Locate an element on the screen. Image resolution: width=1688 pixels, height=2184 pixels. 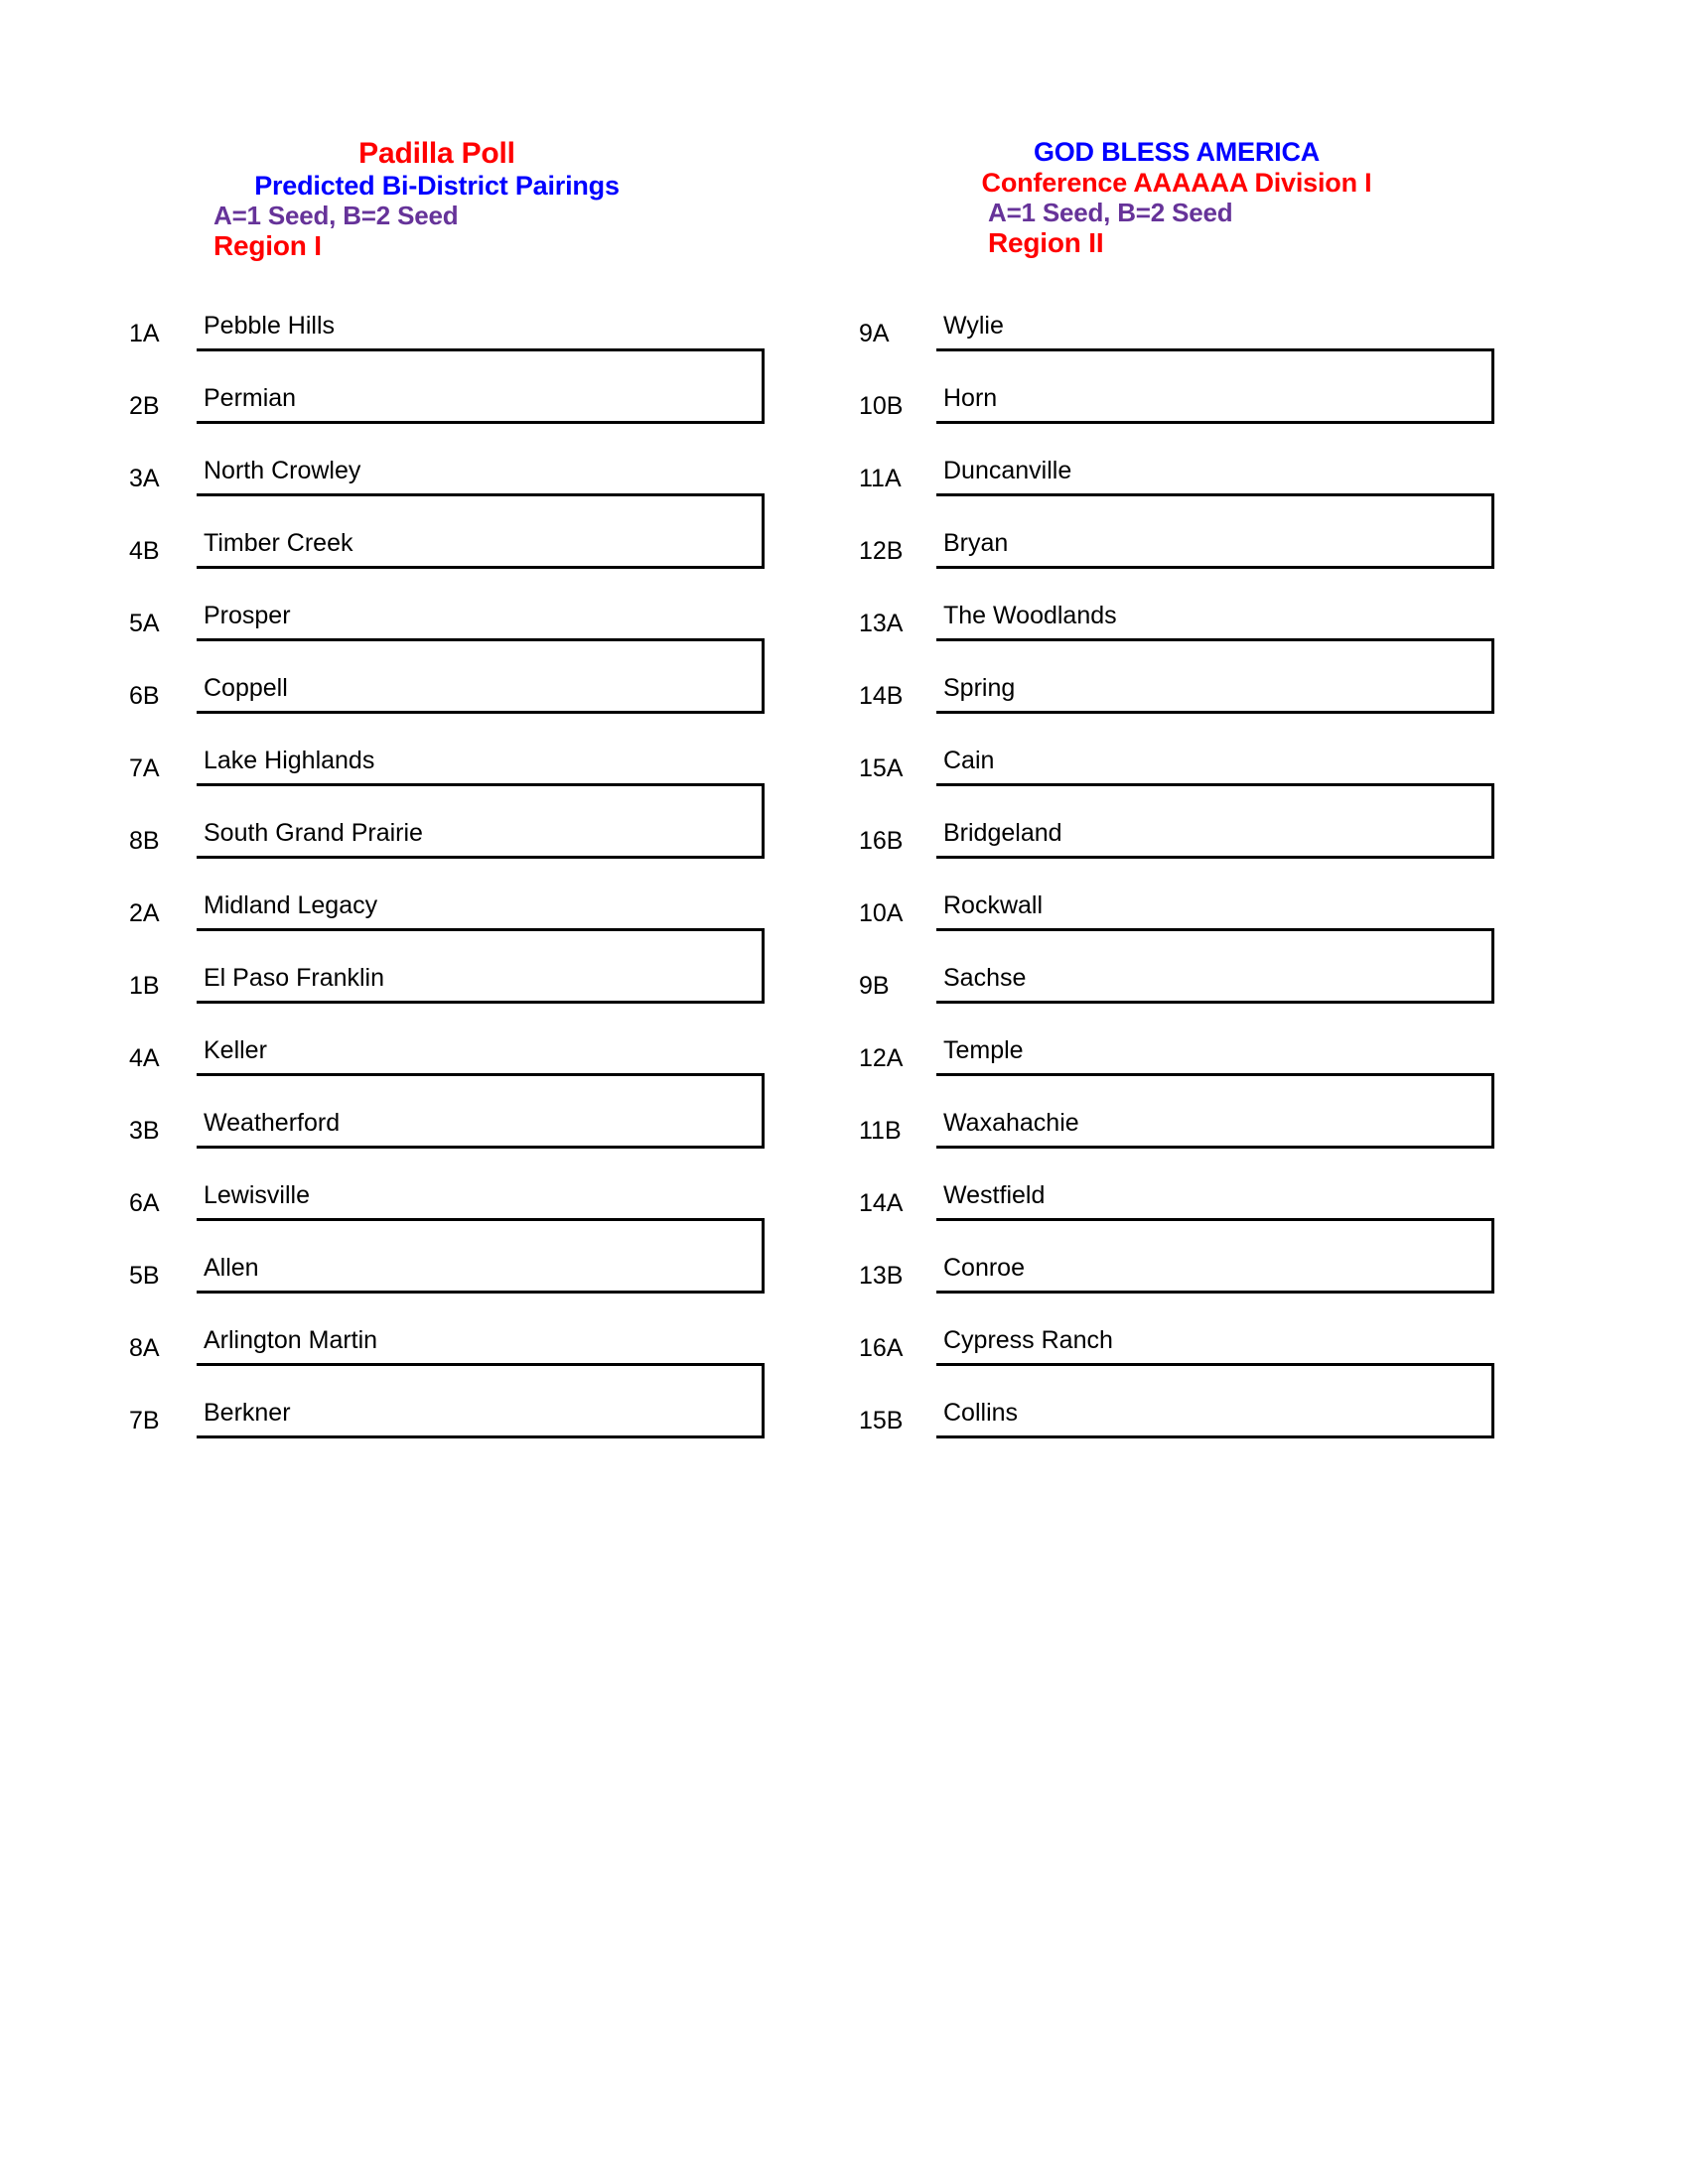
bracket-slot: 13B Conroe is located at coordinates (1176, 1282).